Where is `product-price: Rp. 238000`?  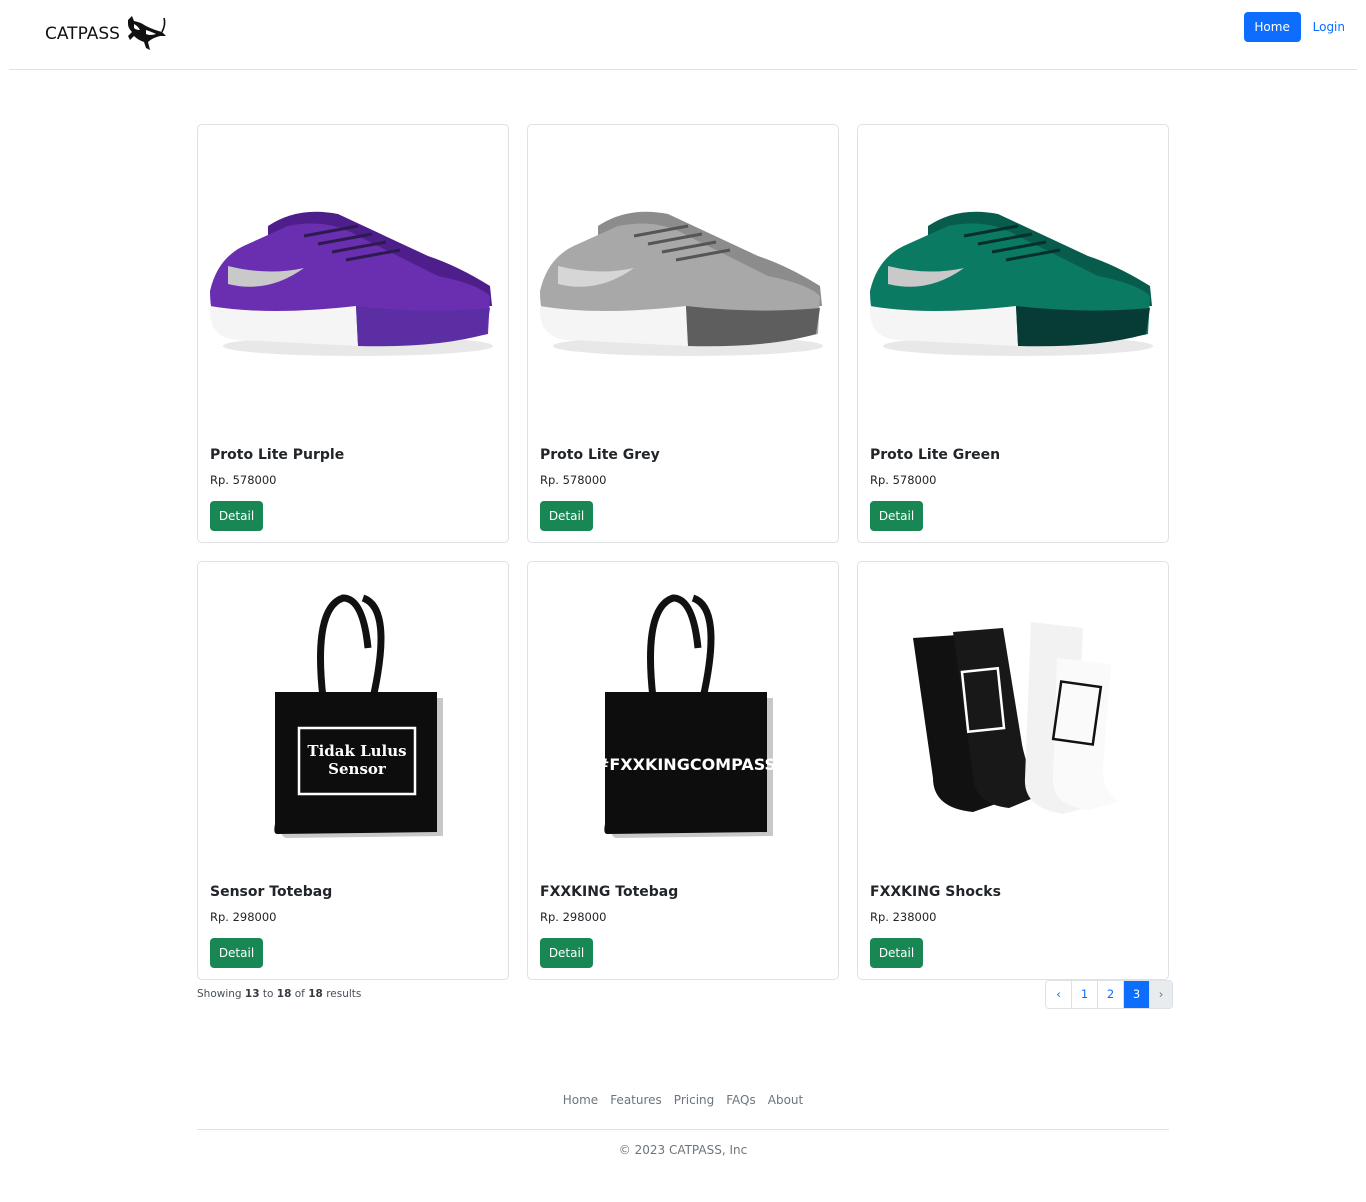 product-price: Rp. 238000 is located at coordinates (903, 917).